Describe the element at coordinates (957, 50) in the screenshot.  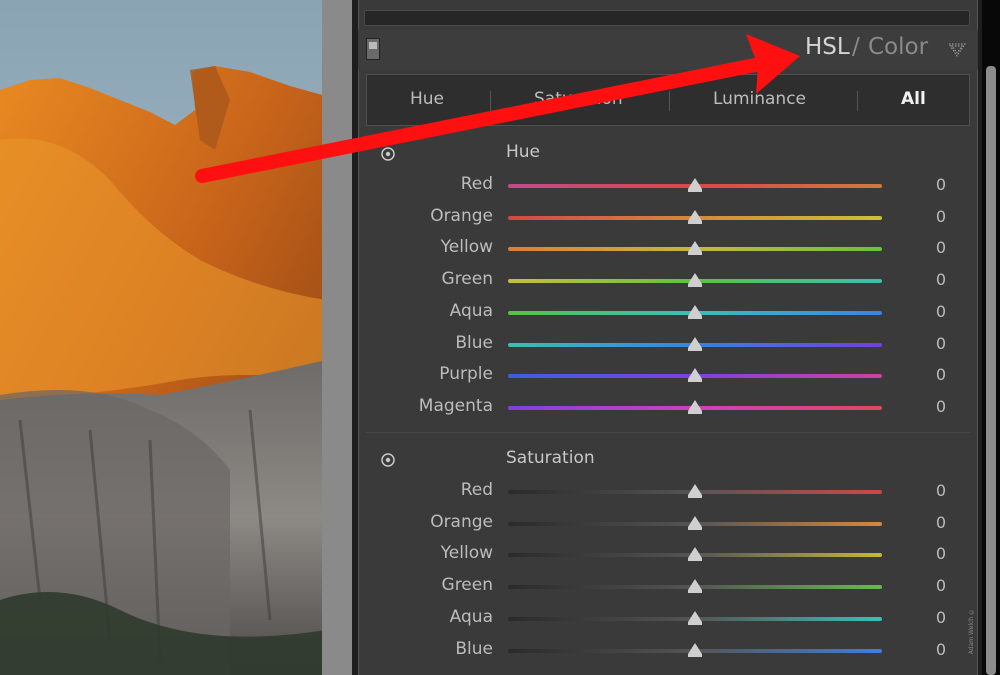
I see `collapse-triangle-icon` at that location.